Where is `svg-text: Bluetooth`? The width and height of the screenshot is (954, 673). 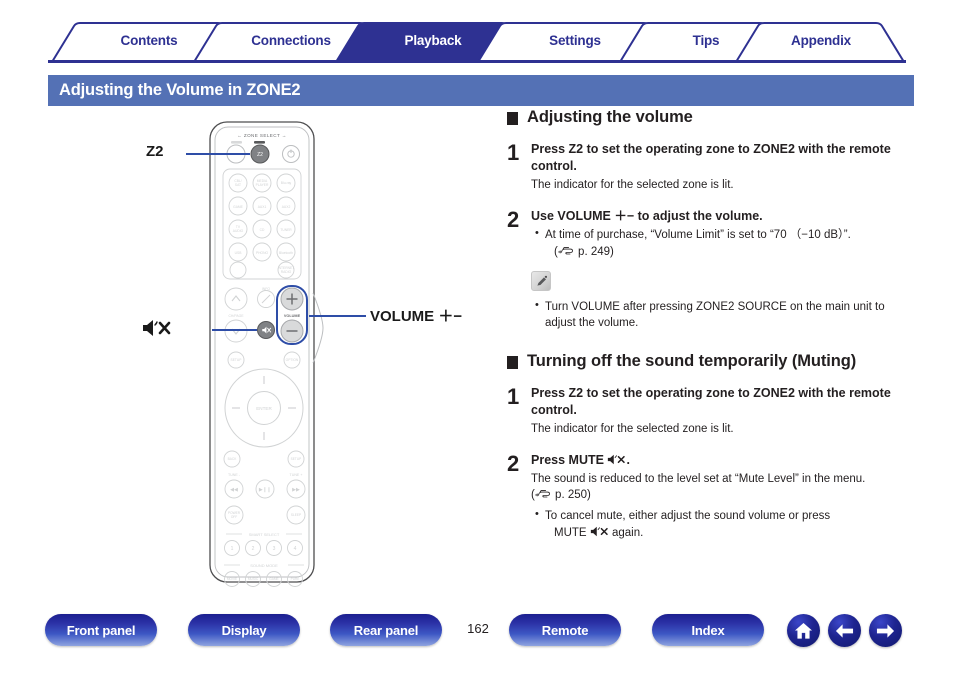 svg-text: Bluetooth is located at coordinates (286, 253).